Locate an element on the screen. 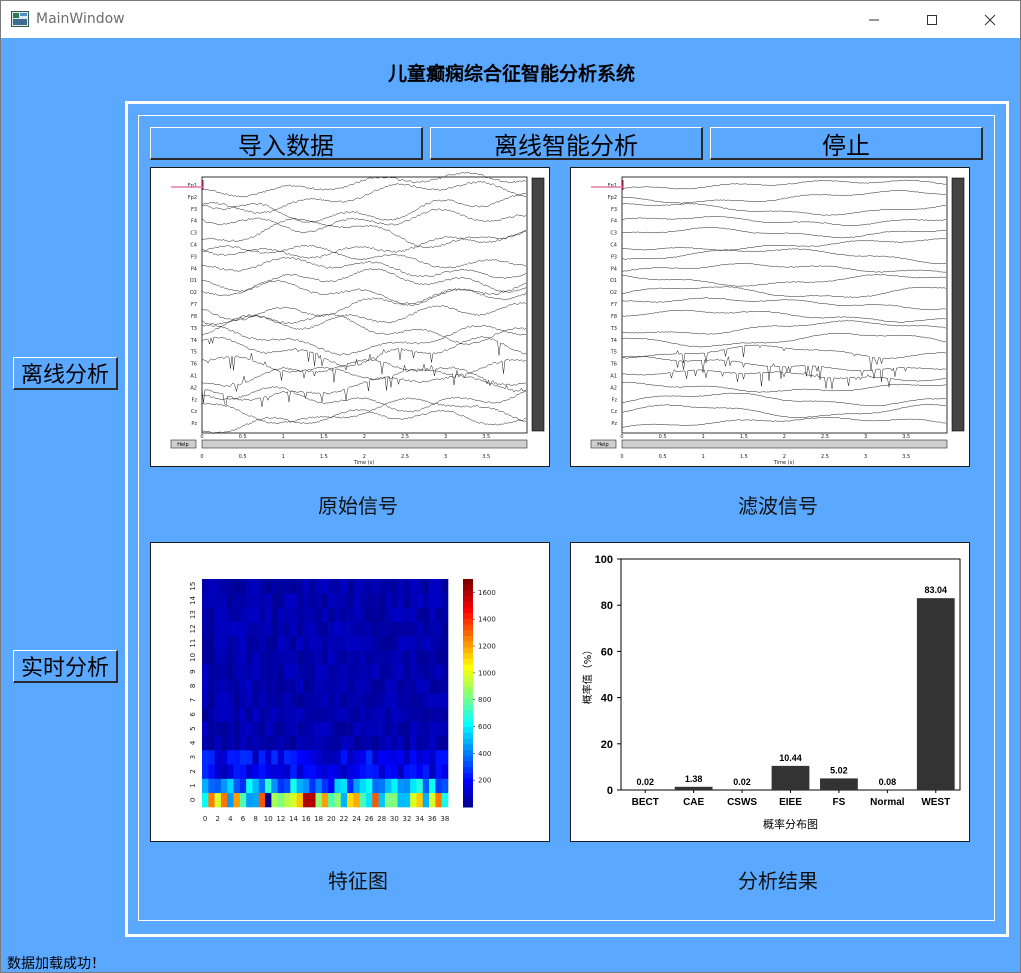 The width and height of the screenshot is (1021, 973). eeg-channel-label: T4 is located at coordinates (193, 341).